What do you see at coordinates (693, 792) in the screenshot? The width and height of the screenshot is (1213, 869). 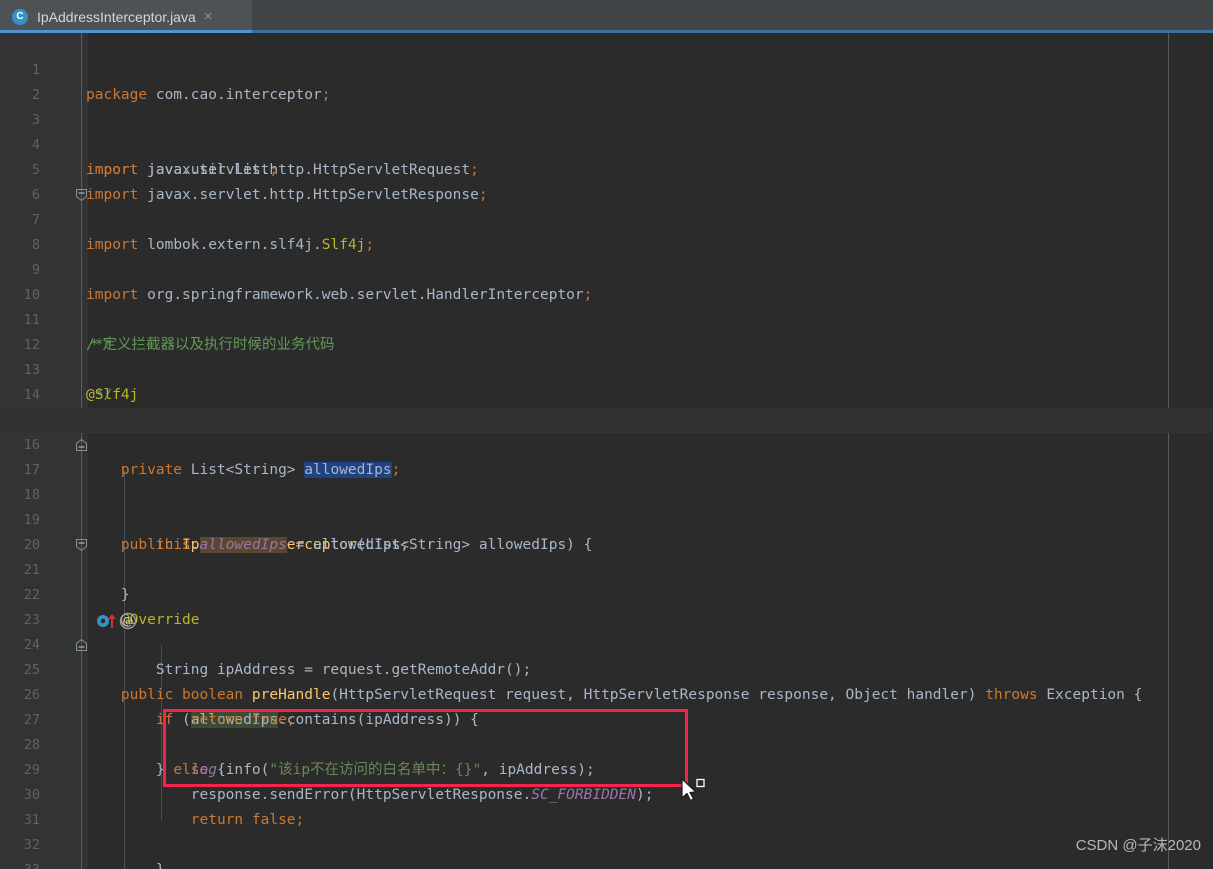 I see `mouse-cursor-arrow` at bounding box center [693, 792].